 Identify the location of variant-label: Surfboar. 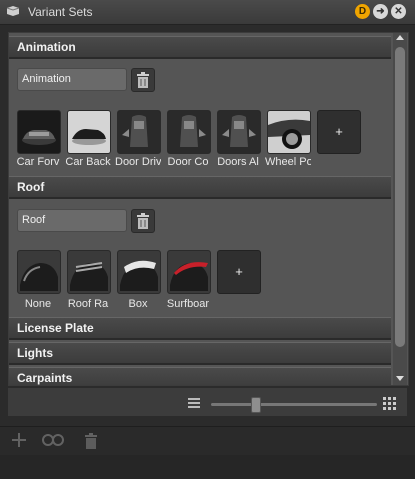
(188, 304).